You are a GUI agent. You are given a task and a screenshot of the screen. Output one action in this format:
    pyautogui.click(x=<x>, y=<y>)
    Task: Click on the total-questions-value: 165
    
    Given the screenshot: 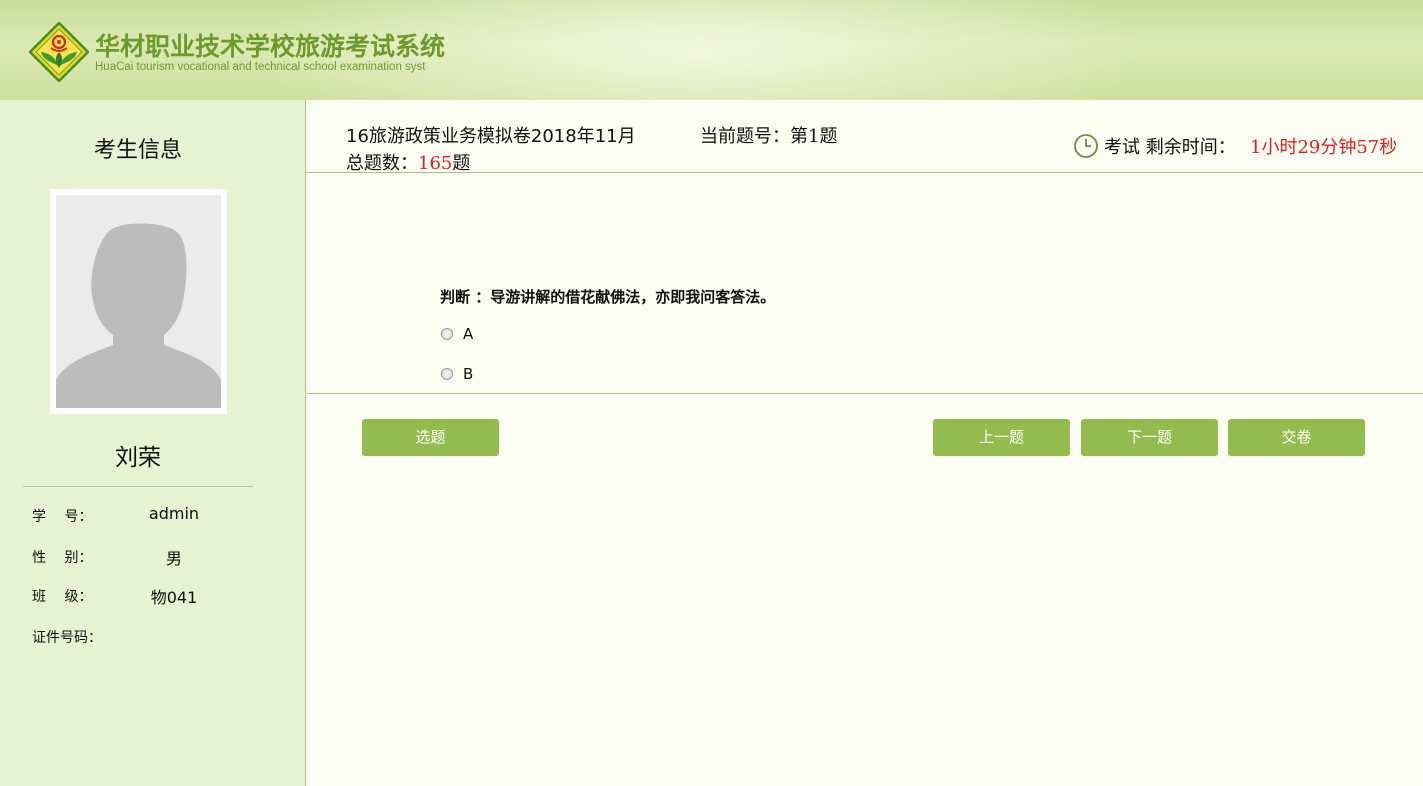 What is the action you would take?
    pyautogui.click(x=435, y=163)
    